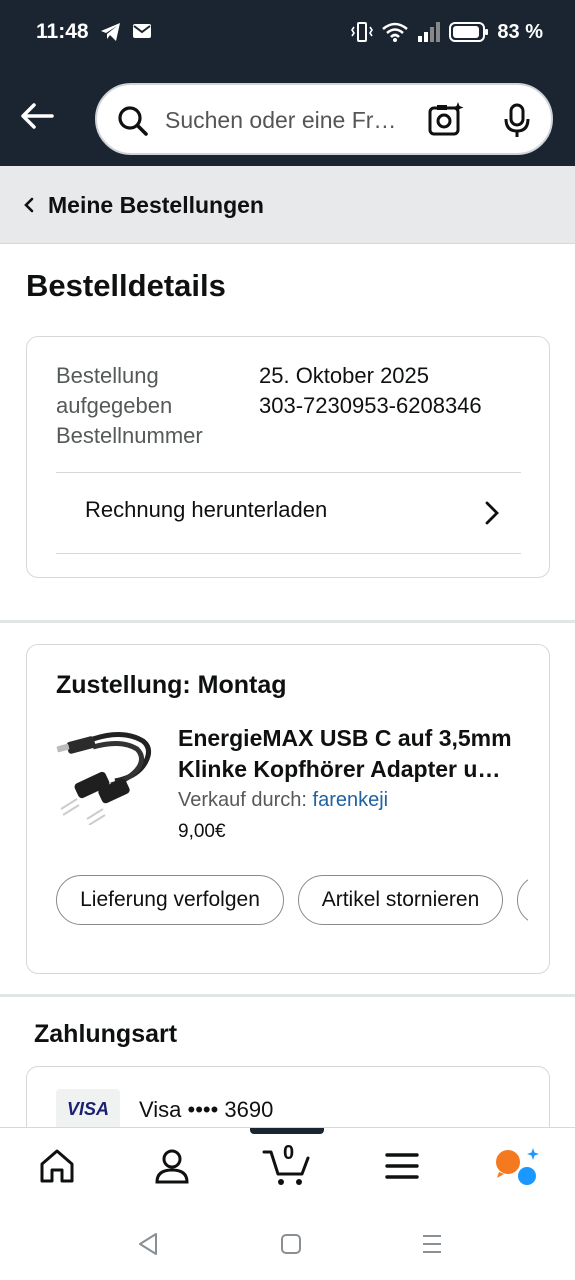 This screenshot has width=575, height=1280. Describe the element at coordinates (287, 34) in the screenshot. I see `status-bar: 11:48 83 %` at that location.